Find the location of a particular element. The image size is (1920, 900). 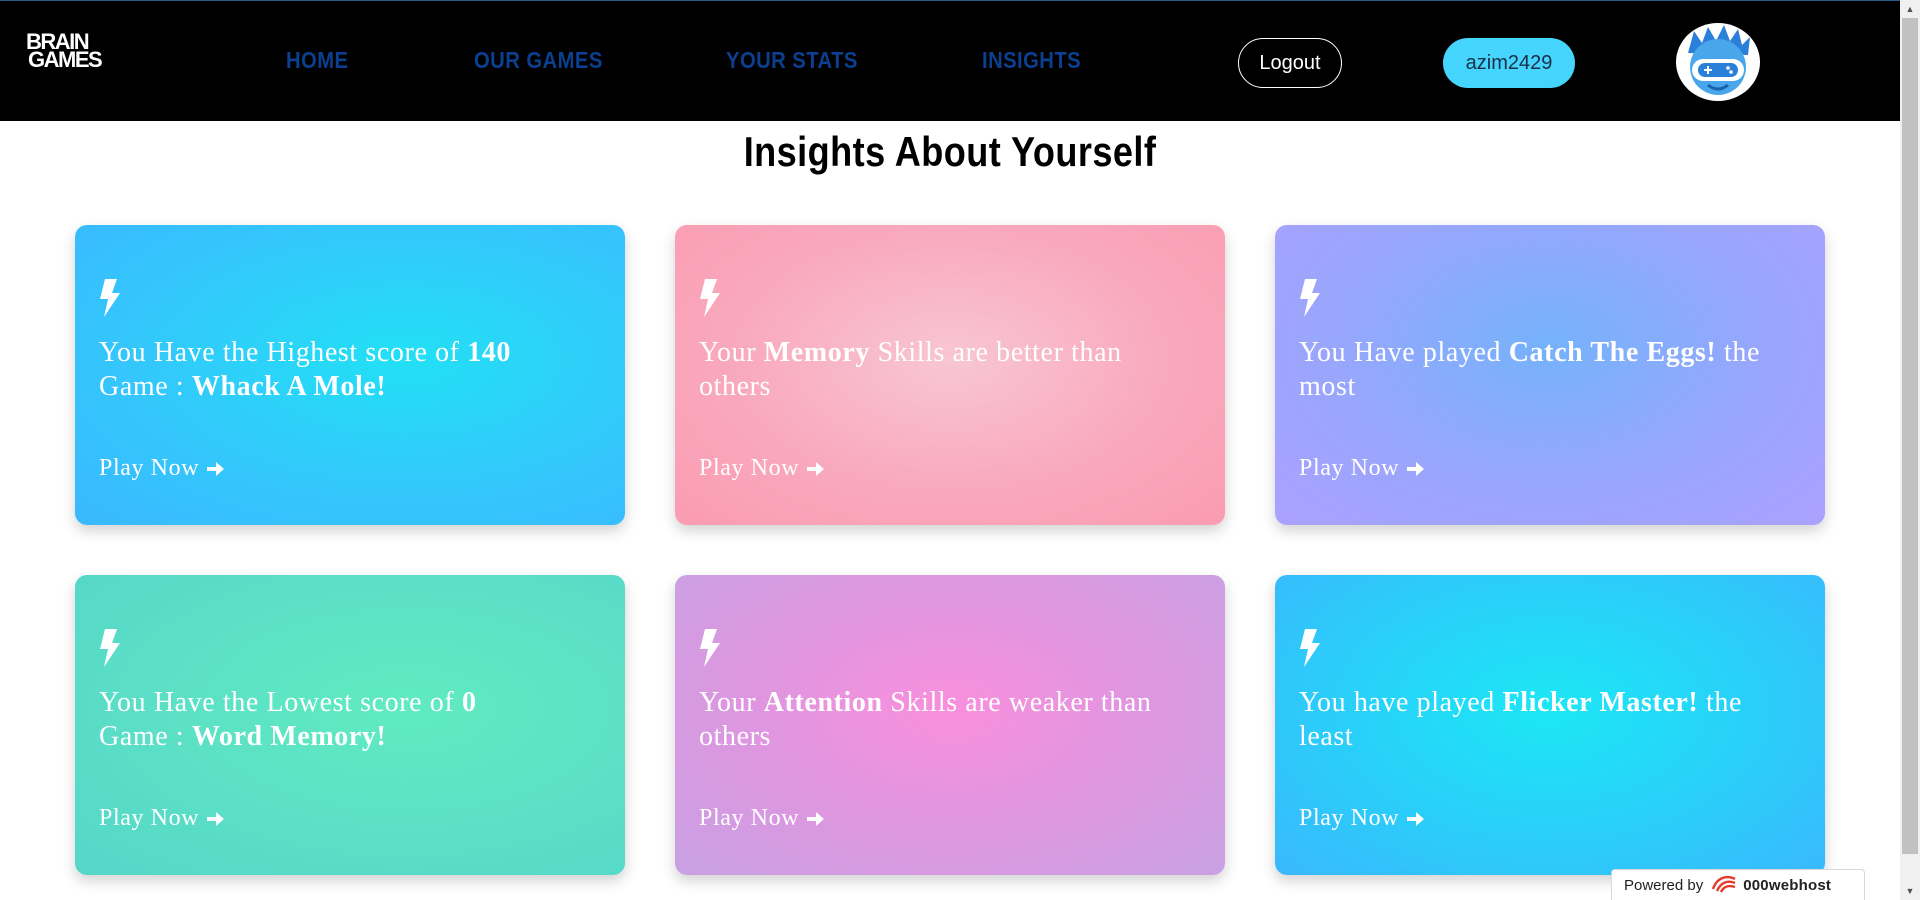

powered-by-badge: Powered by 000webhost is located at coordinates (1738, 884).